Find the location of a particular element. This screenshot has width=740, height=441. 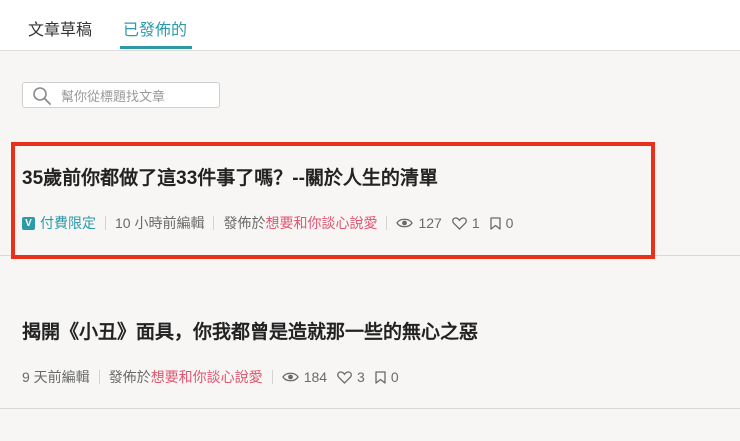

article-title: 35歲前你都做了這33件事了嗎？--關於人生的清單 is located at coordinates (230, 176).